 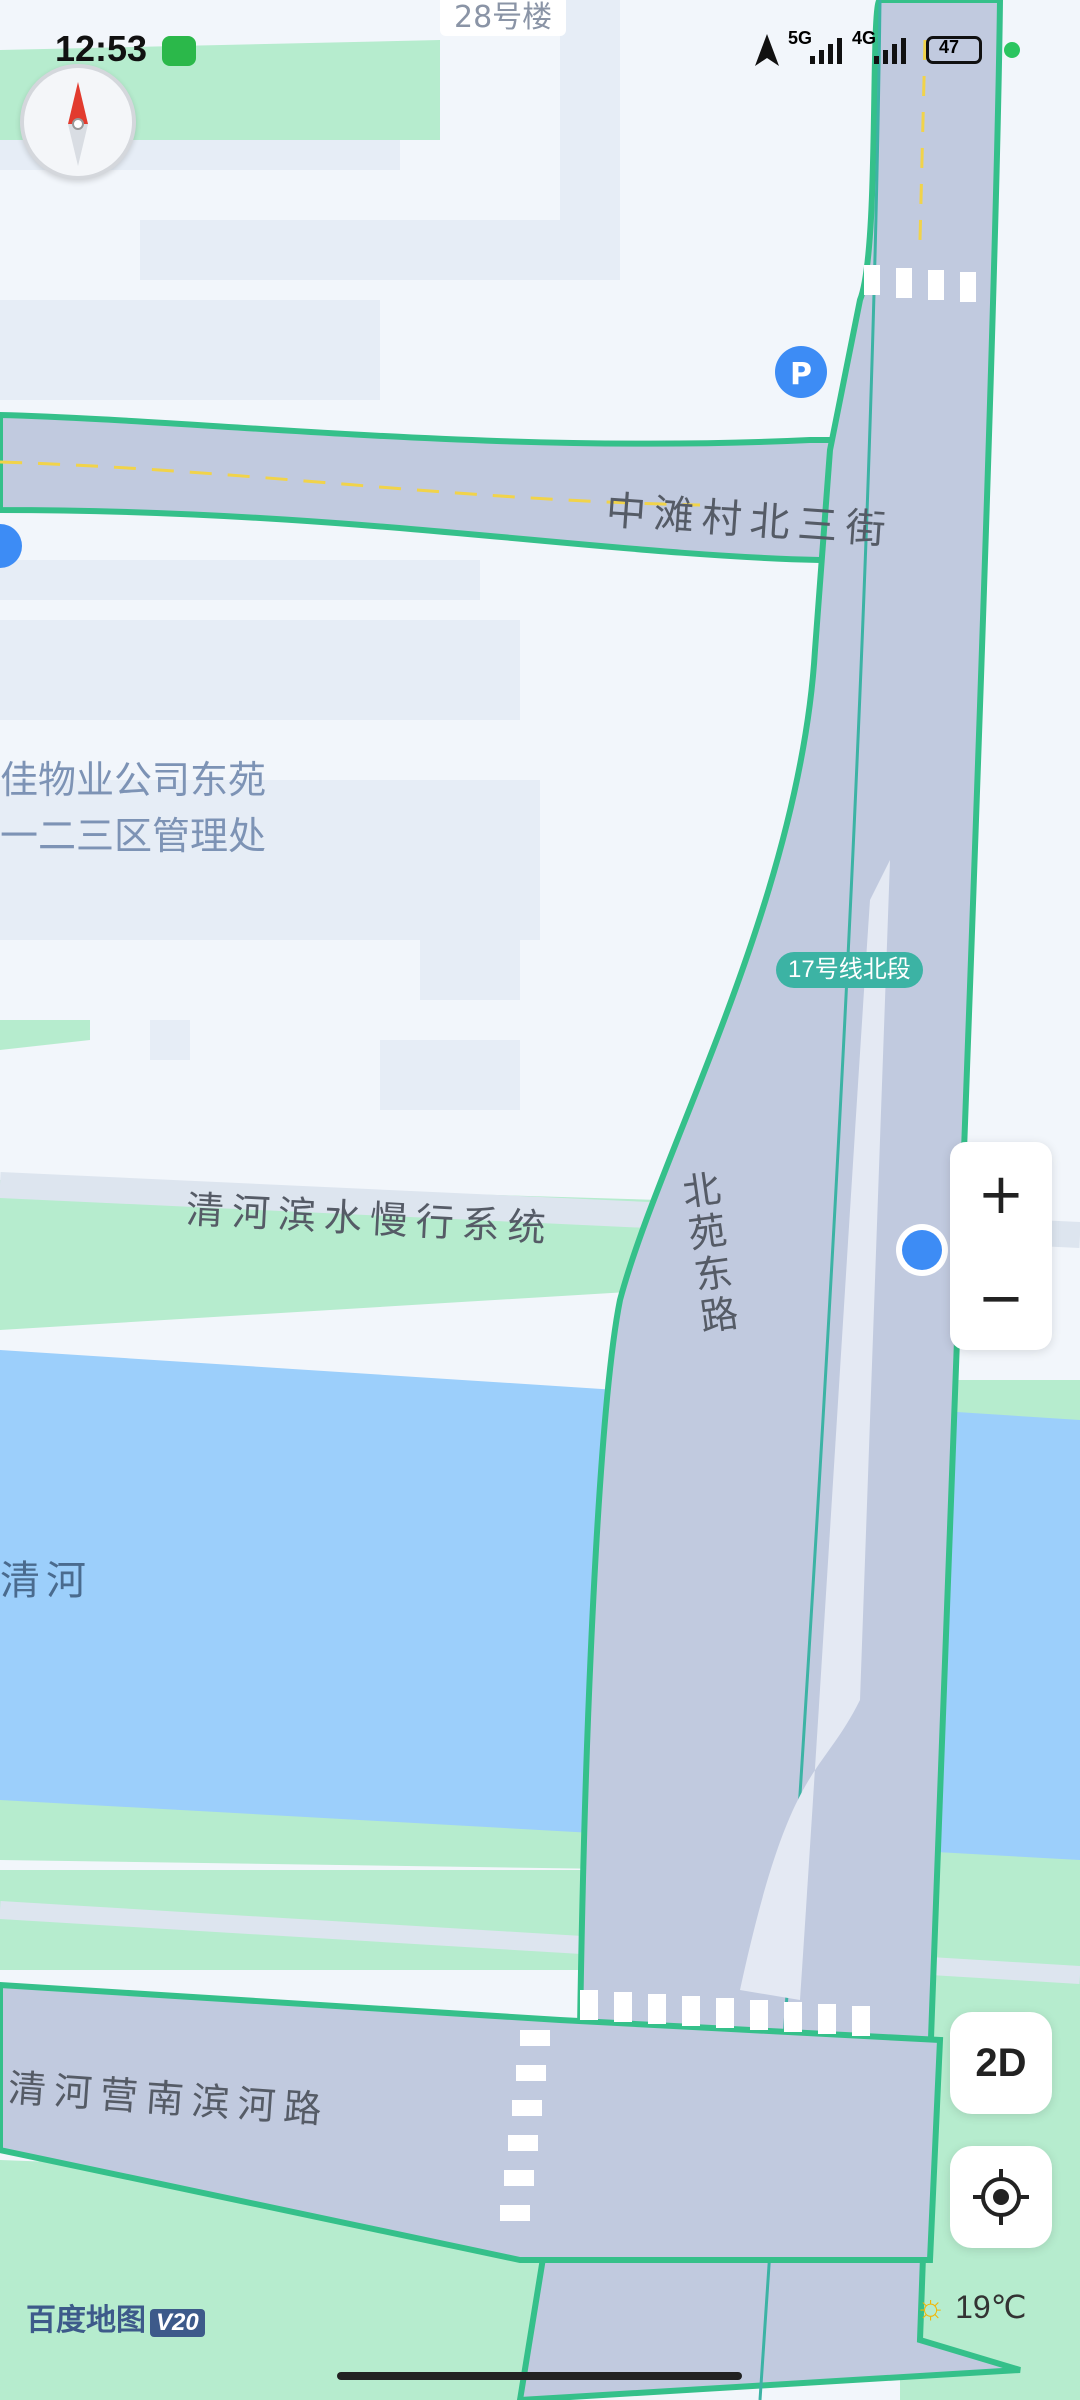 I want to click on network-4g-label: 4G, so click(x=864, y=38).